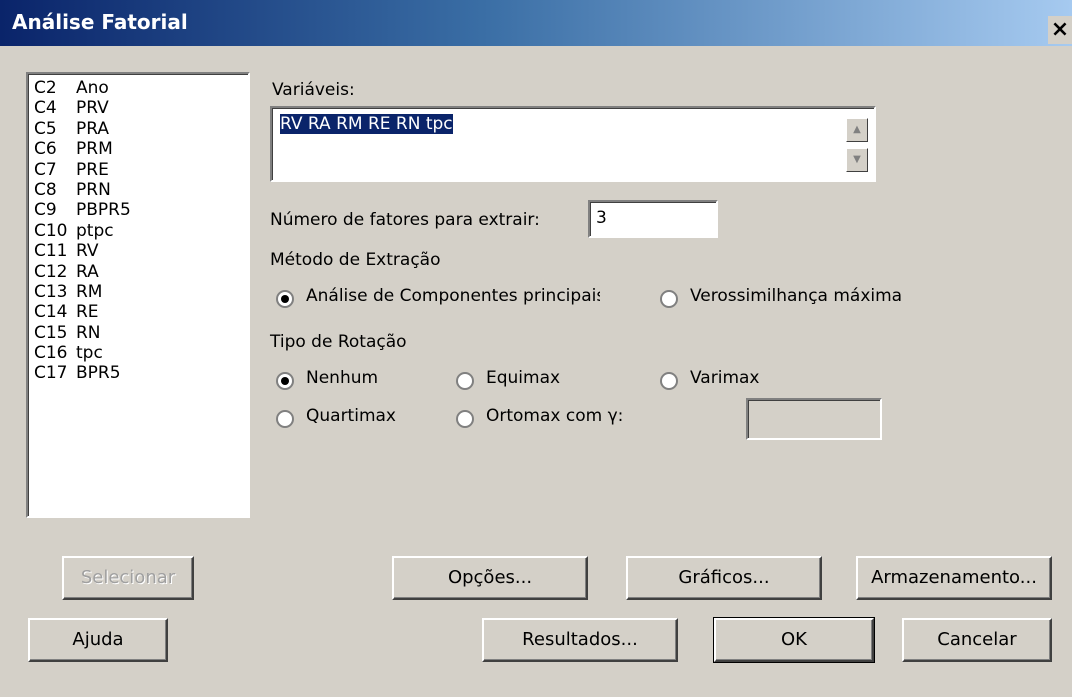  I want to click on column-name: RV, so click(87, 251).